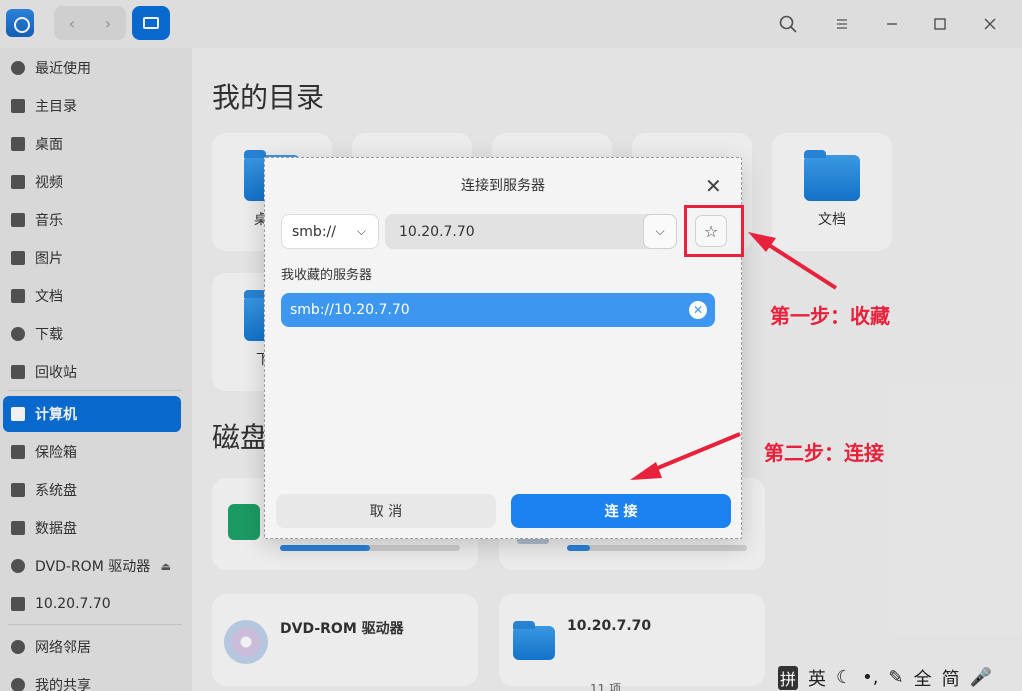  What do you see at coordinates (734, 356) in the screenshot?
I see `annotation-arrows` at bounding box center [734, 356].